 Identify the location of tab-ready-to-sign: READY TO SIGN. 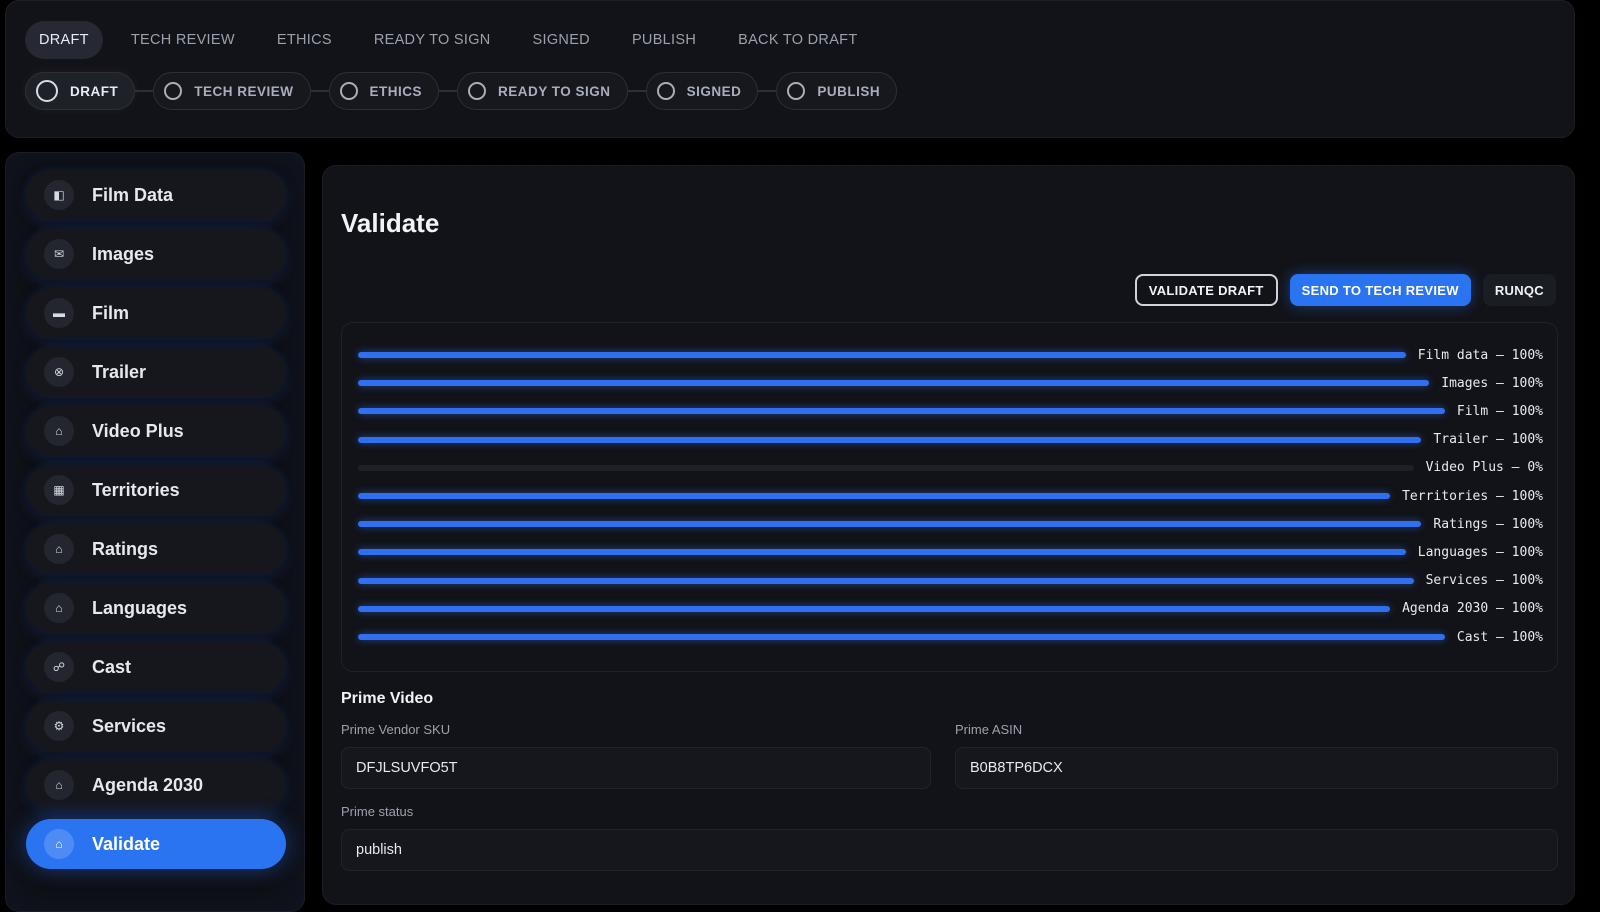
(432, 40).